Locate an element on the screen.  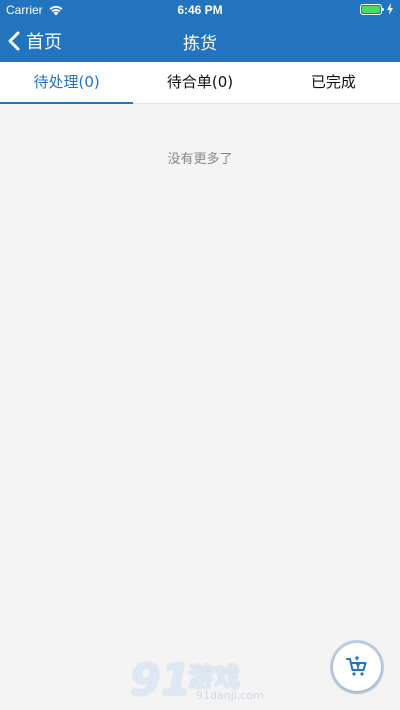
nav-bar: 首页 拣货 is located at coordinates (200, 41).